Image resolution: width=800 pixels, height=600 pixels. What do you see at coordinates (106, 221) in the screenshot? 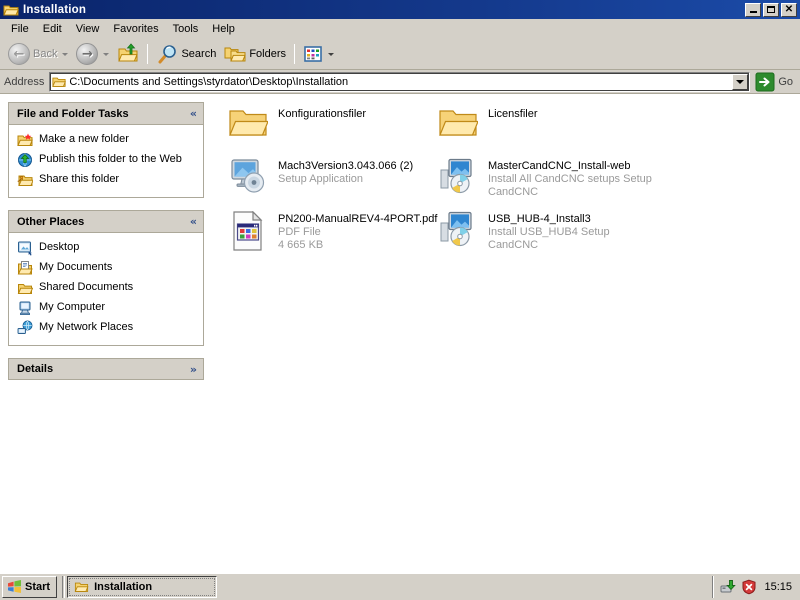
I see `panel-header-other-places: Other Places «` at bounding box center [106, 221].